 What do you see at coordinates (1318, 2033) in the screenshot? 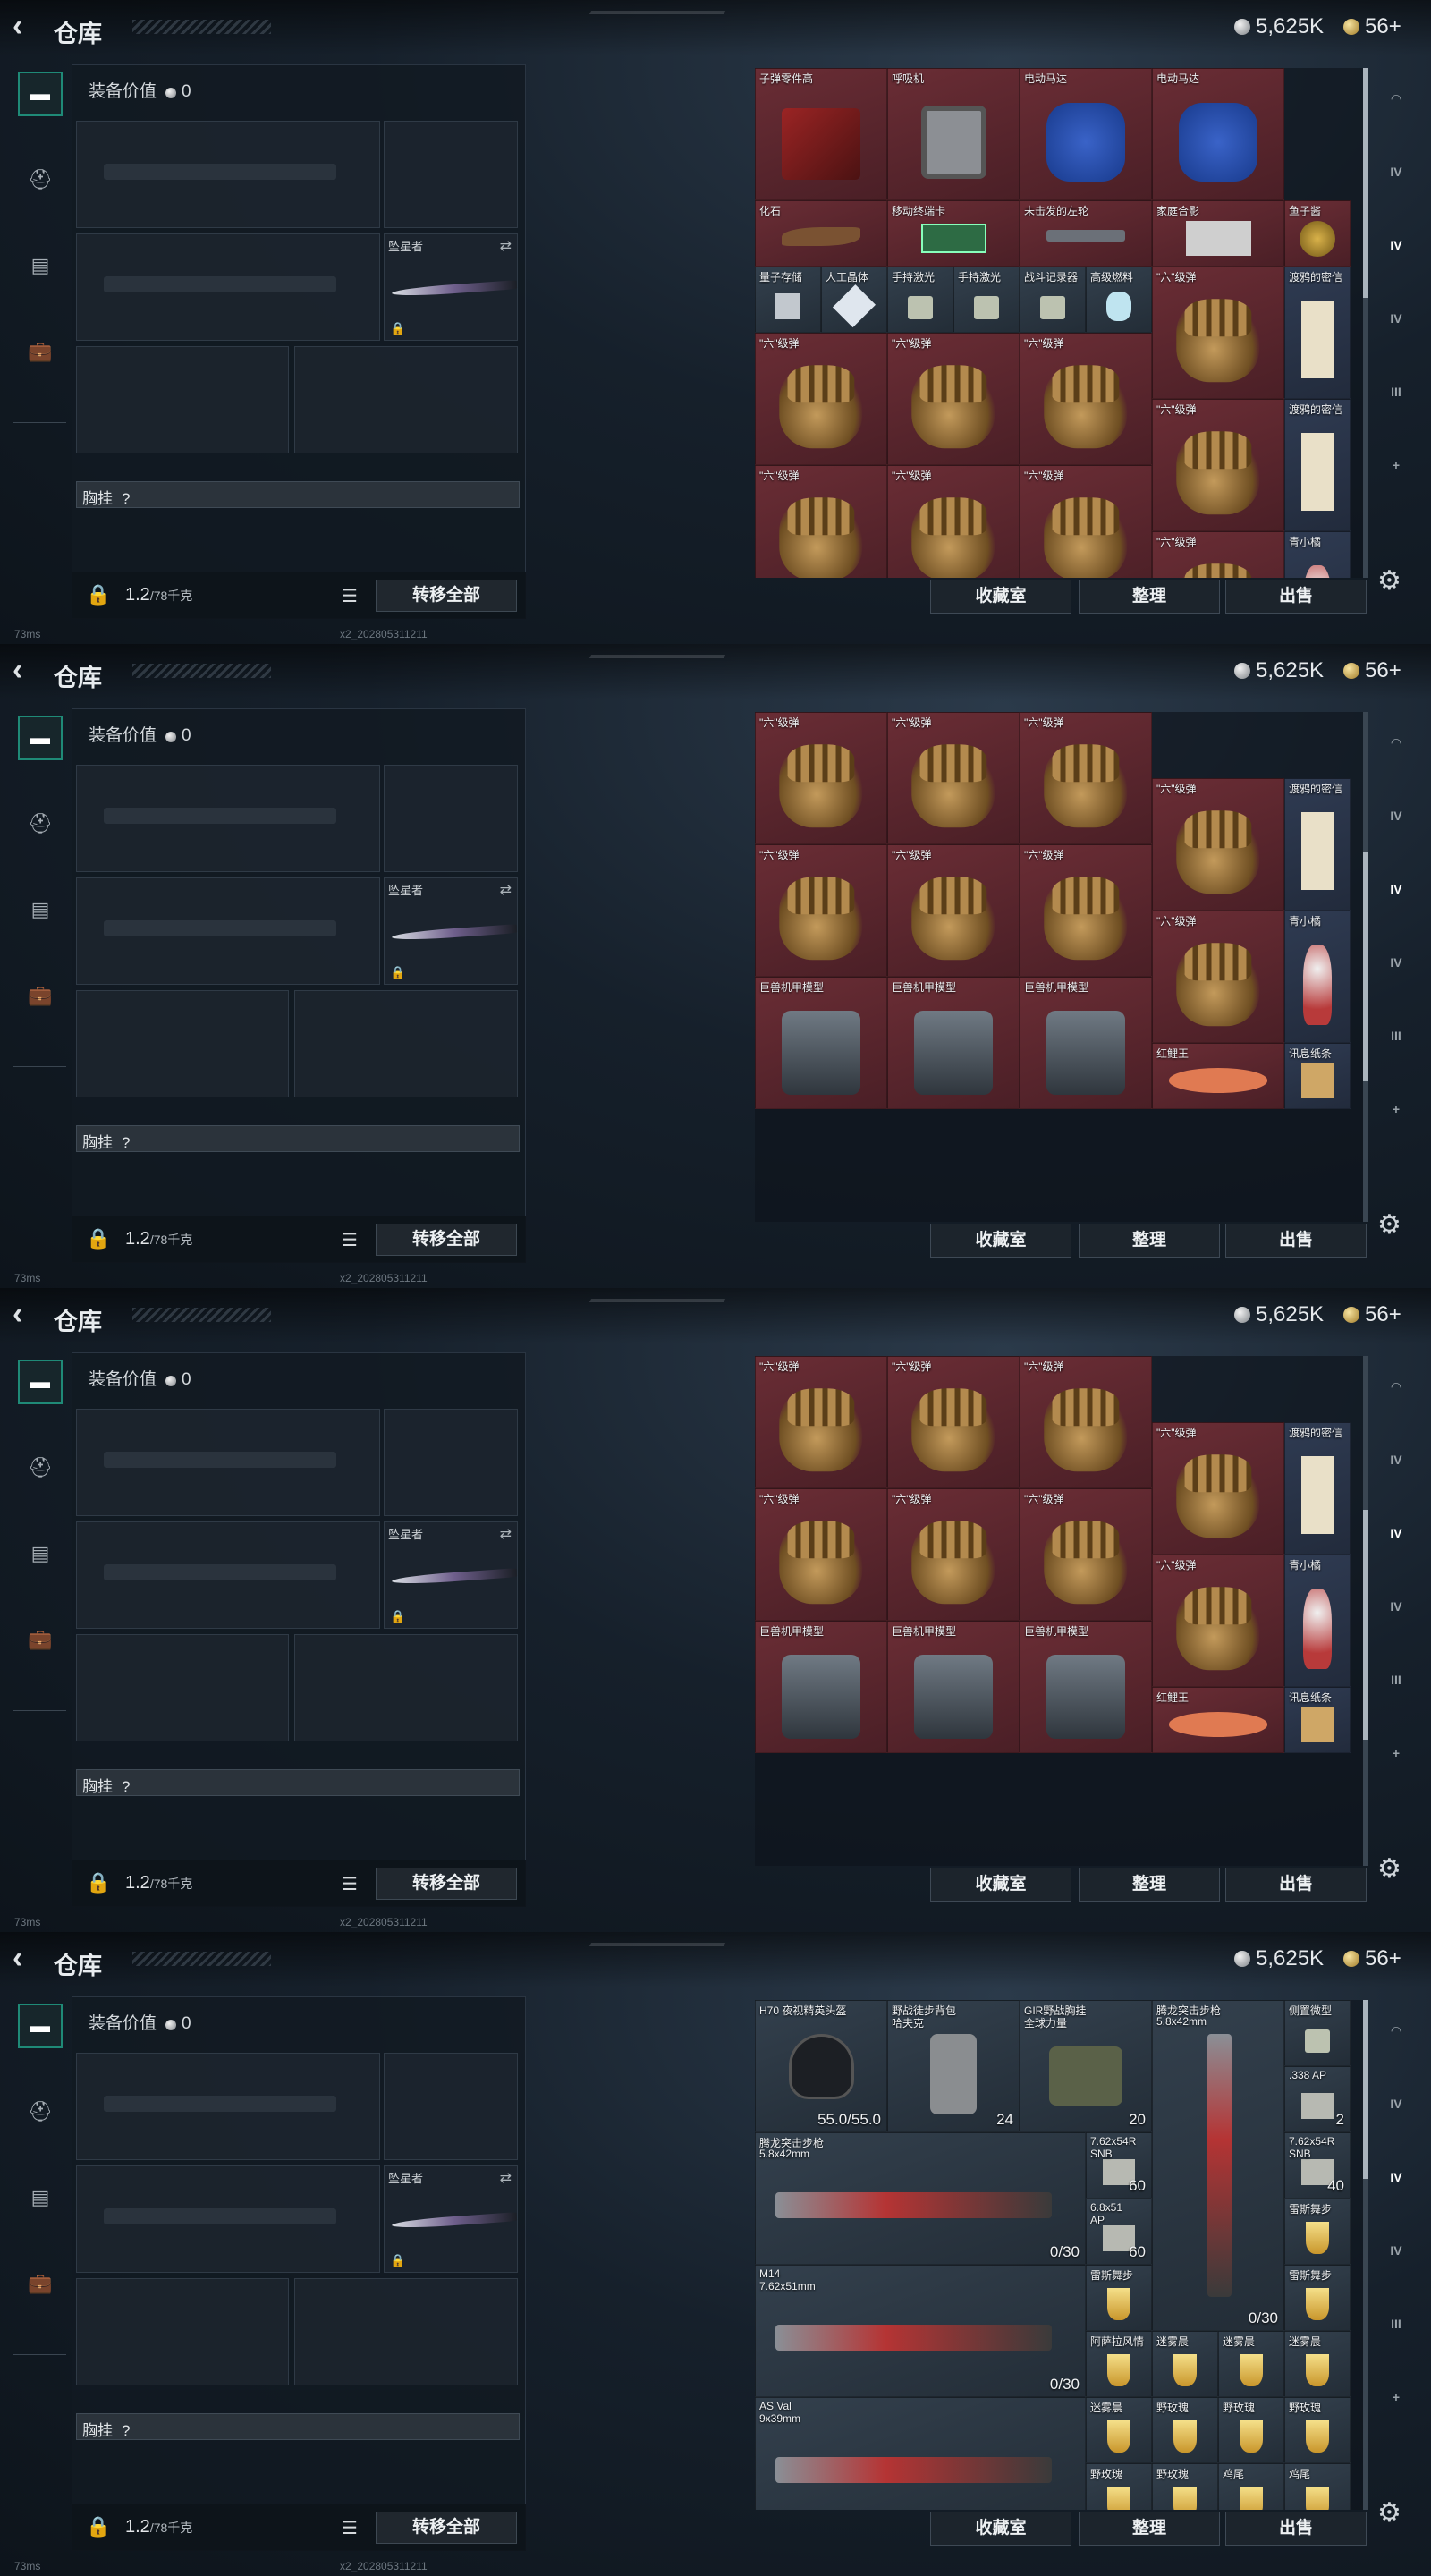
I see `stash-item: 侧置微型` at bounding box center [1318, 2033].